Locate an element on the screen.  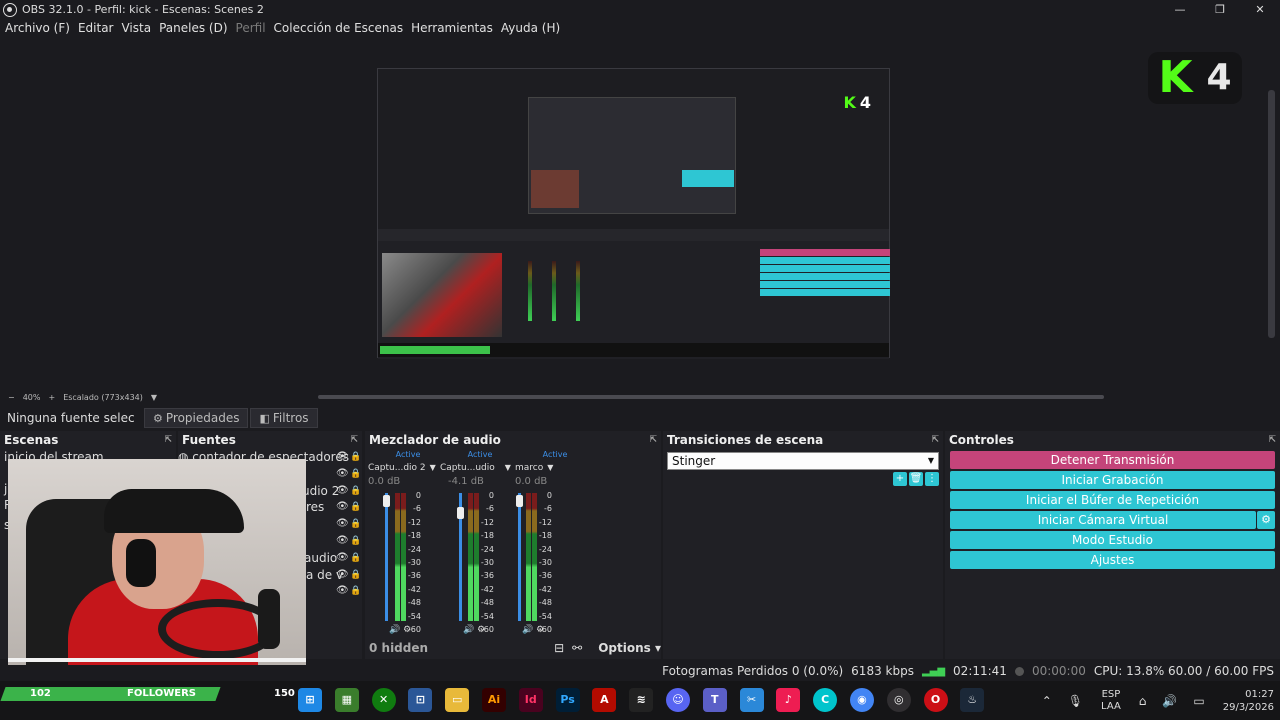
preview-vertical-scrollbar is located at coordinates (1271, 214).